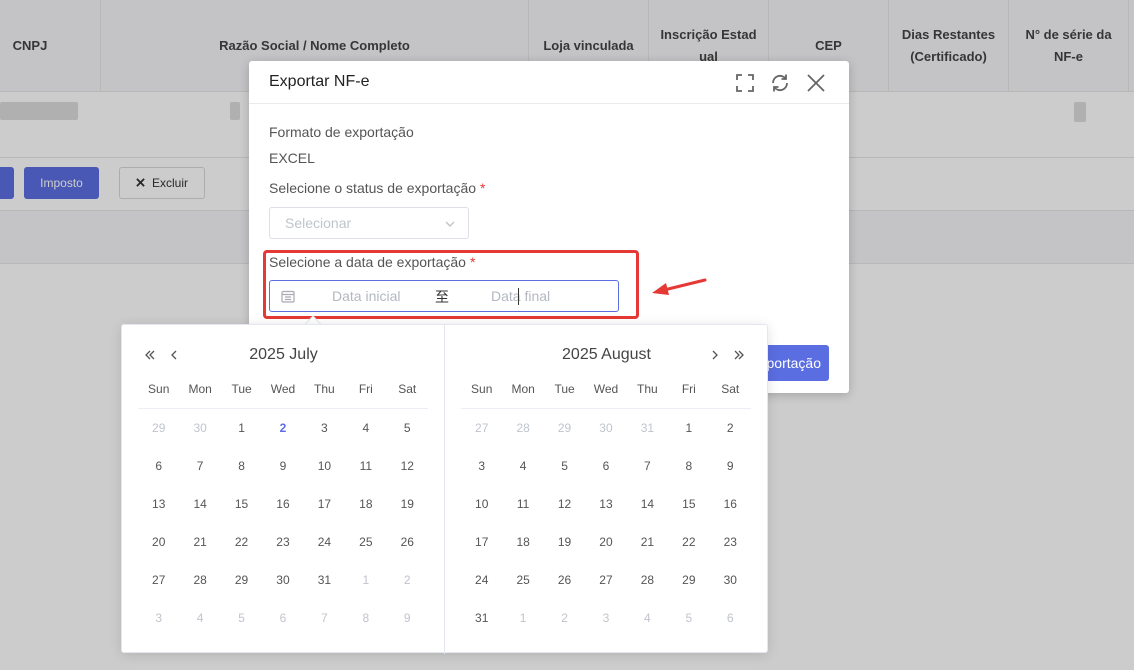 This screenshot has height=670, width=1134. Describe the element at coordinates (739, 355) in the screenshot. I see `next-year-icon` at that location.